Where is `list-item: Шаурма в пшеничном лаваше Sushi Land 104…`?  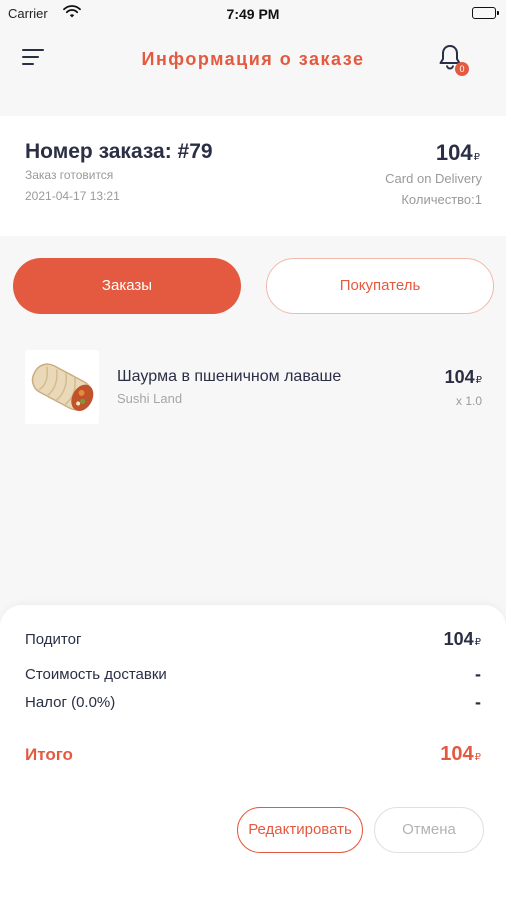
list-item: Шаурма в пшеничном лаваше Sushi Land 104… is located at coordinates (253, 390).